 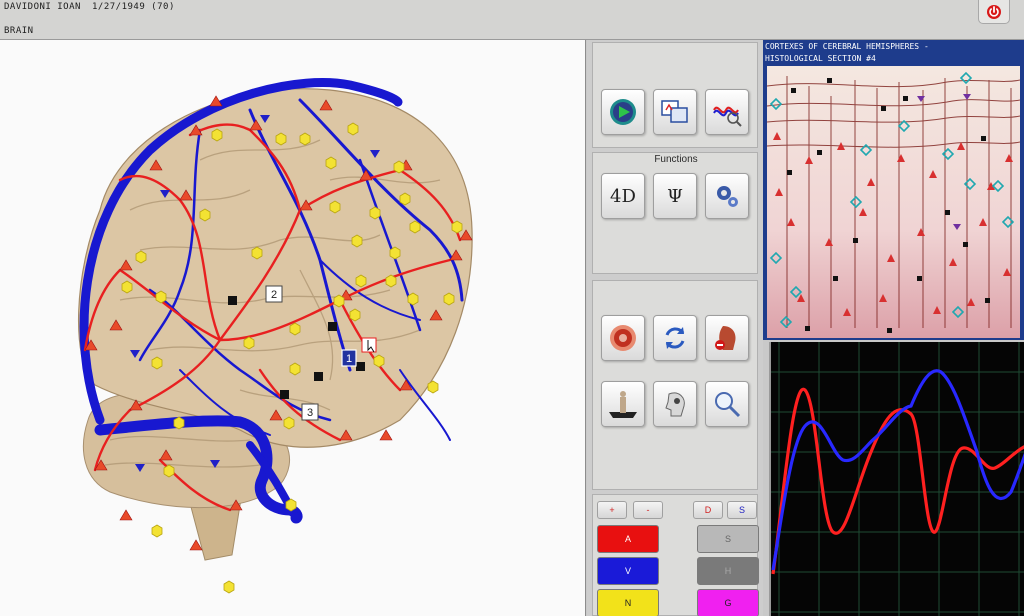 I want to click on rotate-icon, so click(x=675, y=338).